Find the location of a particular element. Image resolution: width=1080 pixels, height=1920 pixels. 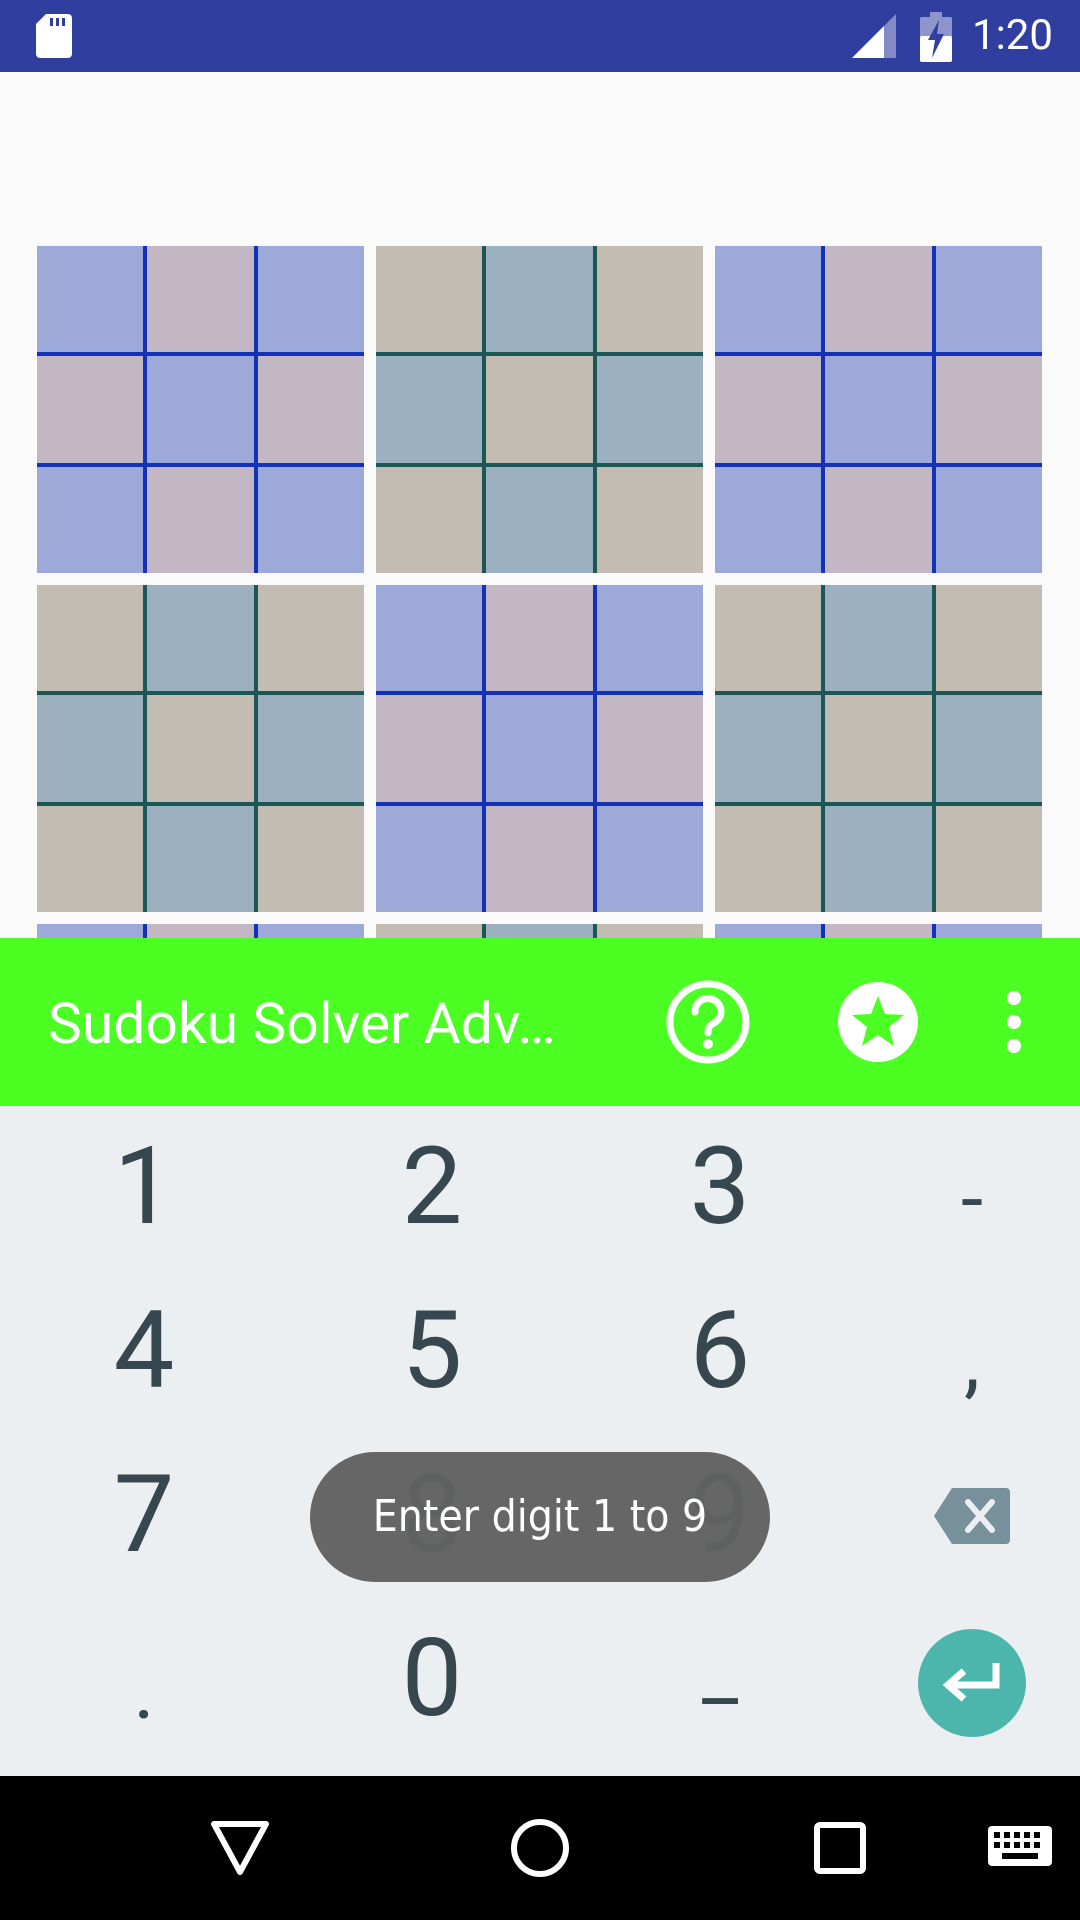

backspace-icon is located at coordinates (972, 1516).